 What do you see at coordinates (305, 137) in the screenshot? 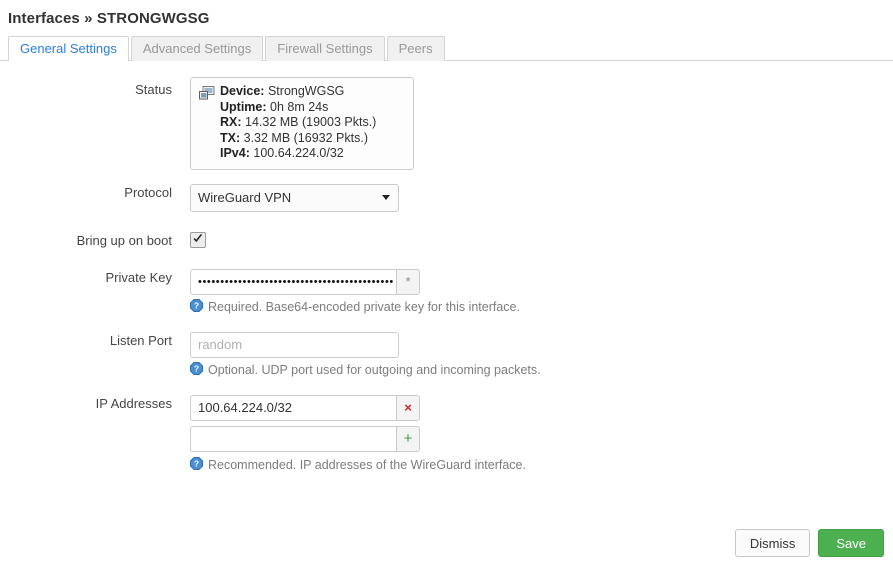
I see `status-value-tx: 3.32 MB (16932 Pkts.)` at bounding box center [305, 137].